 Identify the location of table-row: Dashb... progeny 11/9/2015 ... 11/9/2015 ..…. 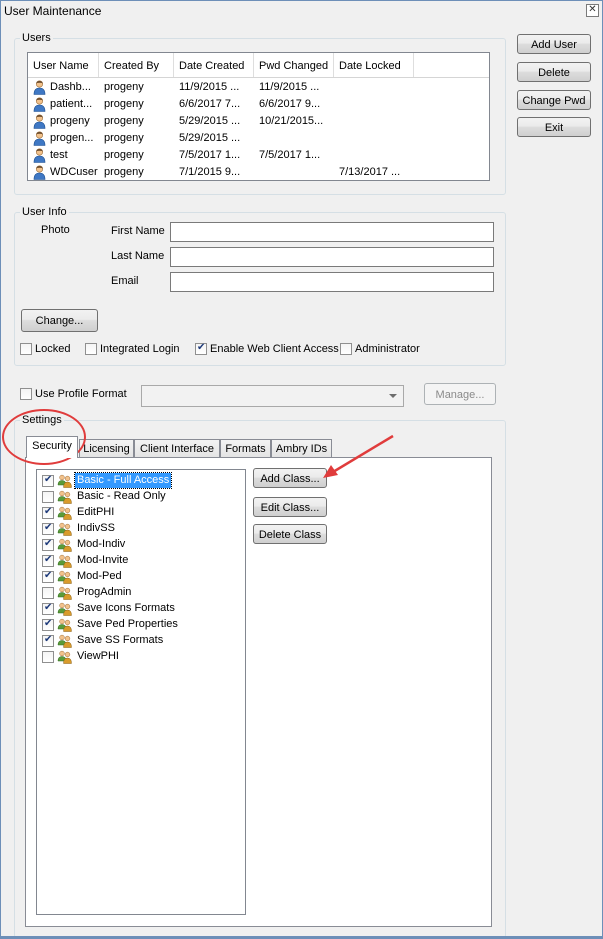
(258, 87).